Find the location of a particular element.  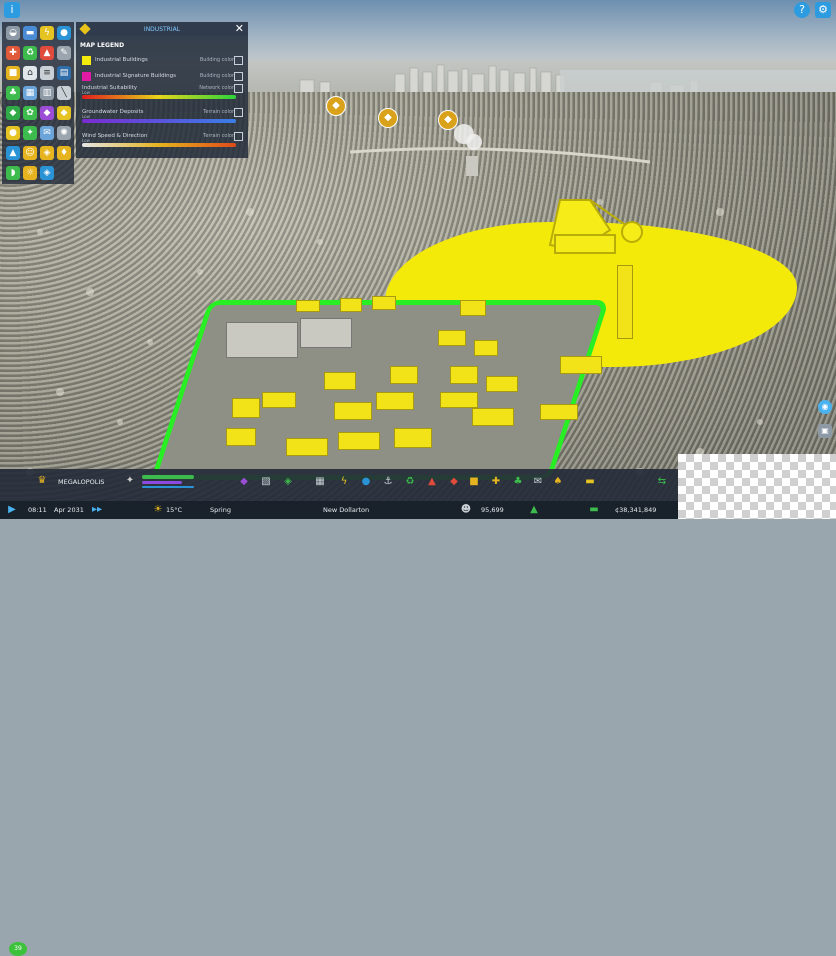

factory-building is located at coordinates (262, 340).